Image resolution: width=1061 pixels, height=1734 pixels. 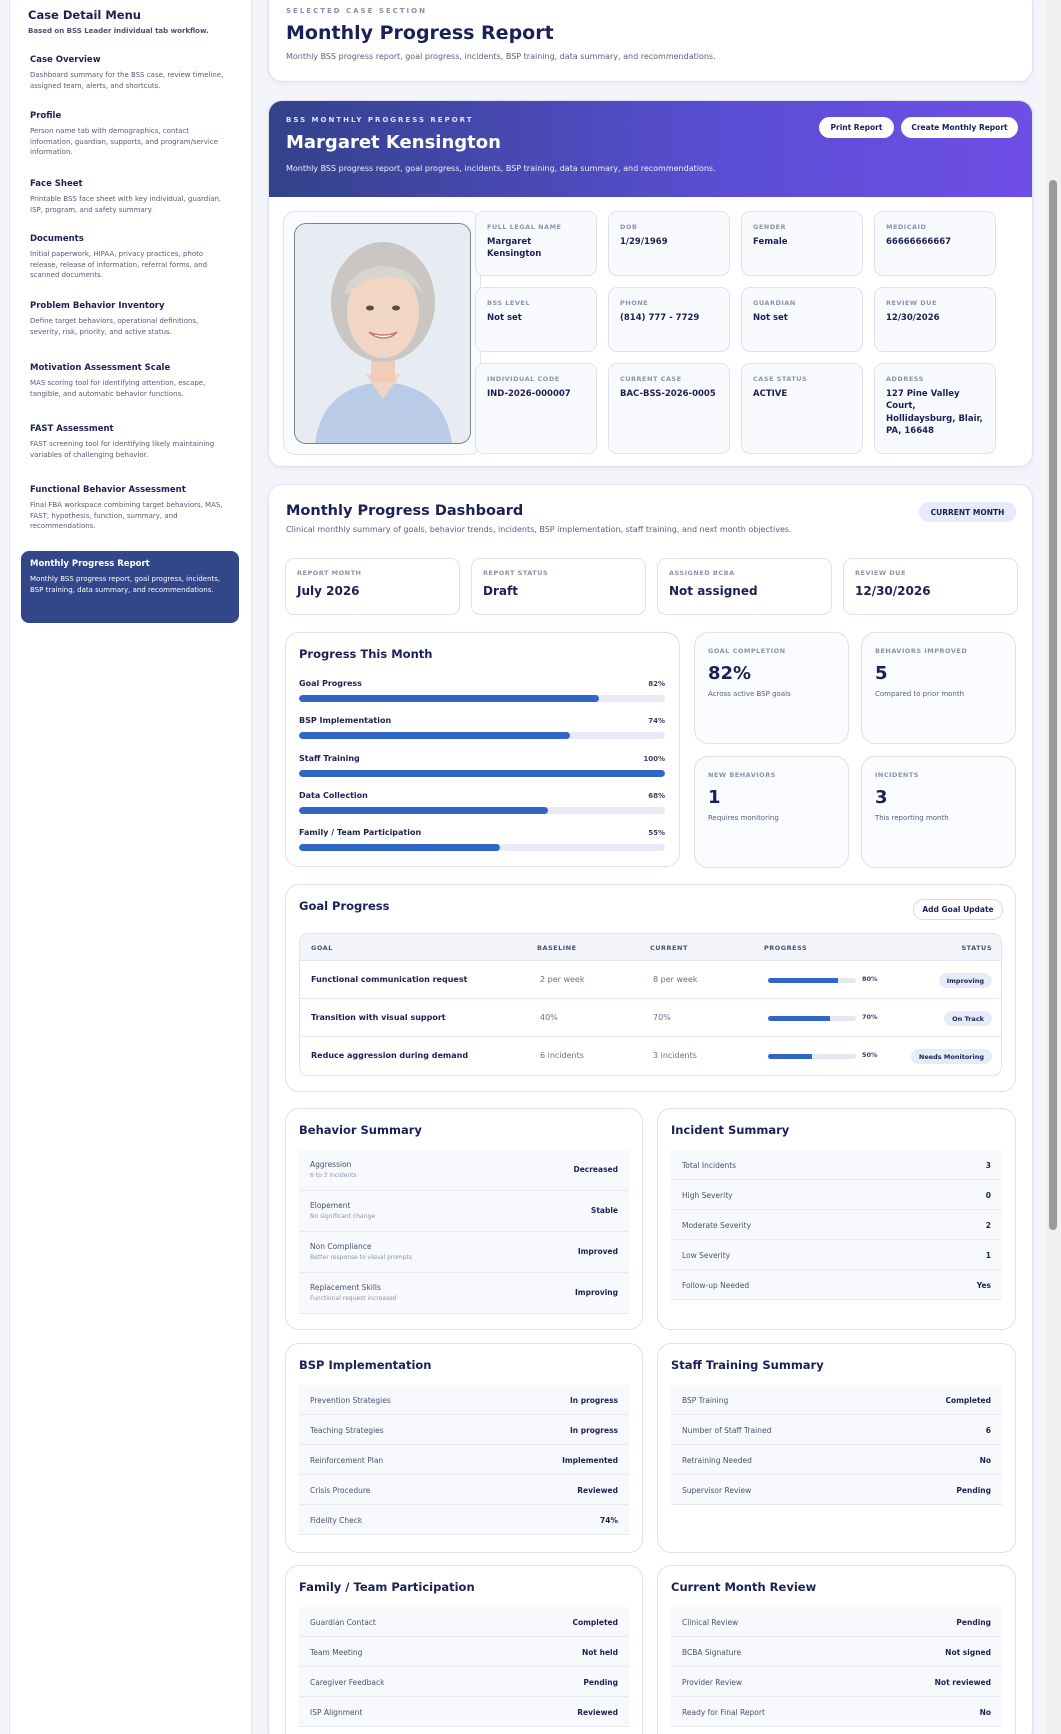 I want to click on progress-row: Goal Progress 82%, so click(x=482, y=690).